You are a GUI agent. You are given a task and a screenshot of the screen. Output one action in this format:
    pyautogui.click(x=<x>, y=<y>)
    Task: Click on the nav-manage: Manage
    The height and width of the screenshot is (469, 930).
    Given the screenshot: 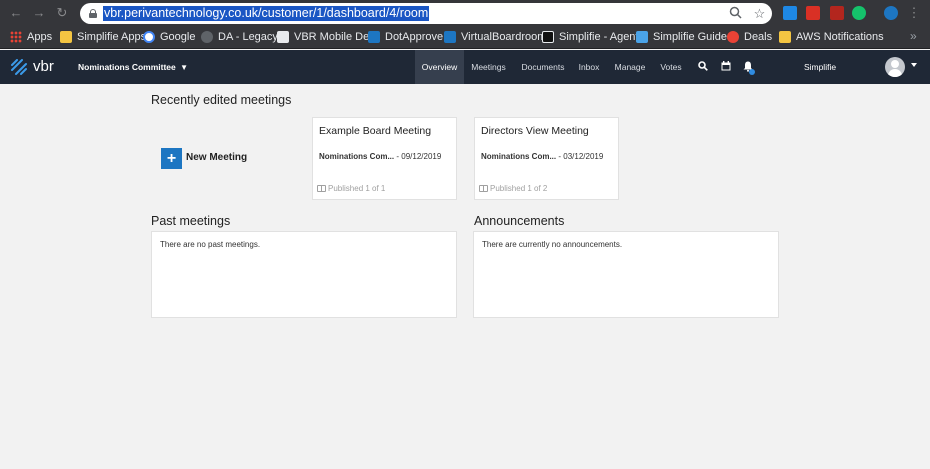 What is the action you would take?
    pyautogui.click(x=630, y=67)
    